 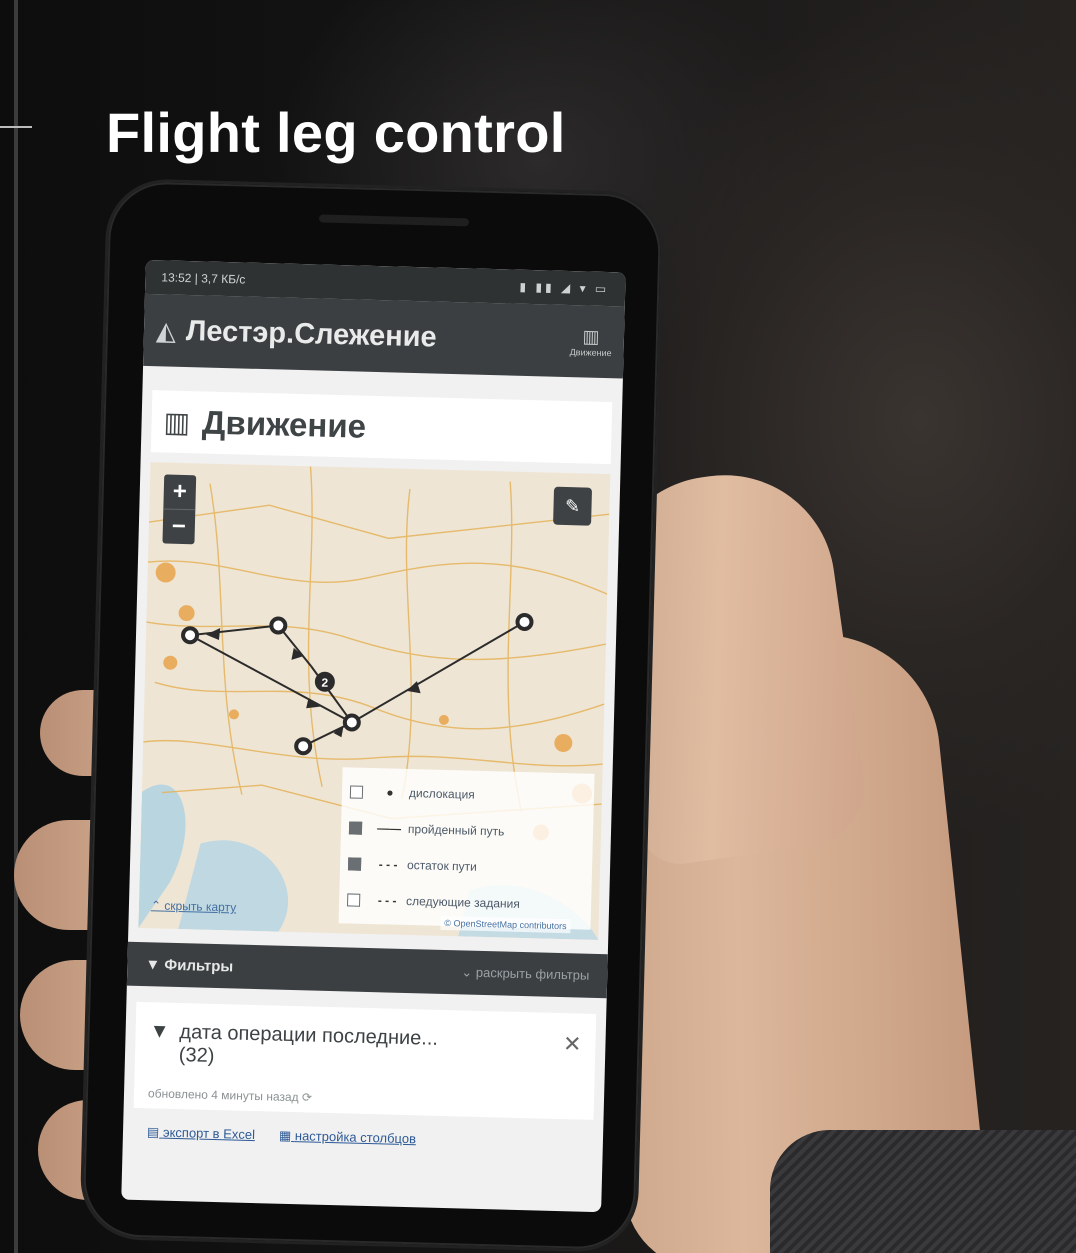 What do you see at coordinates (199, 965) in the screenshot?
I see `filters-title: Фильтры` at bounding box center [199, 965].